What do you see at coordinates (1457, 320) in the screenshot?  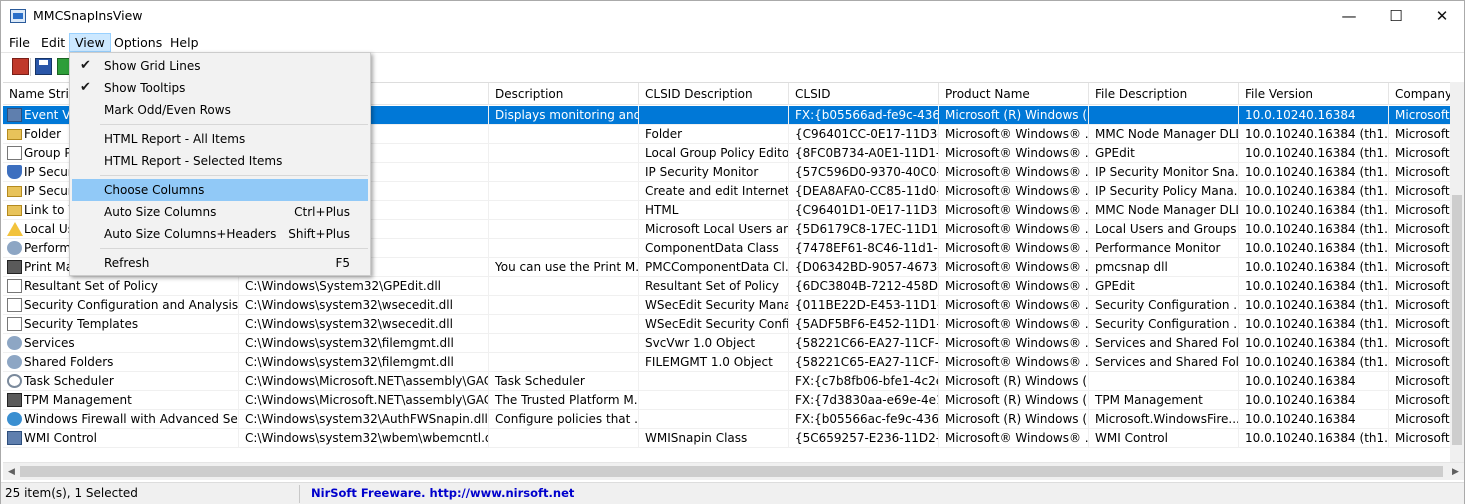 I see `vertical-scroll-thumb` at bounding box center [1457, 320].